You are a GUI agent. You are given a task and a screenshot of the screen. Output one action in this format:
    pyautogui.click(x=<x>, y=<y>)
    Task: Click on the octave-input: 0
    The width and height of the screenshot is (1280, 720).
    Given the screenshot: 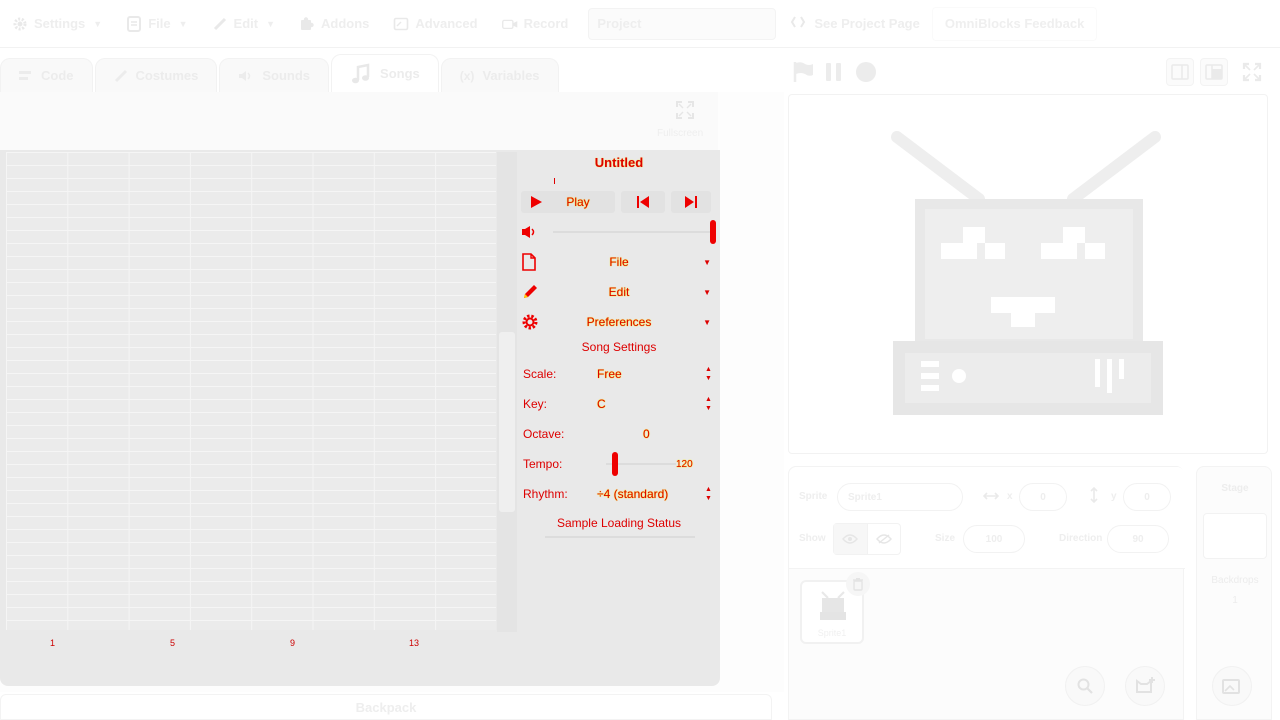 What is the action you would take?
    pyautogui.click(x=646, y=434)
    